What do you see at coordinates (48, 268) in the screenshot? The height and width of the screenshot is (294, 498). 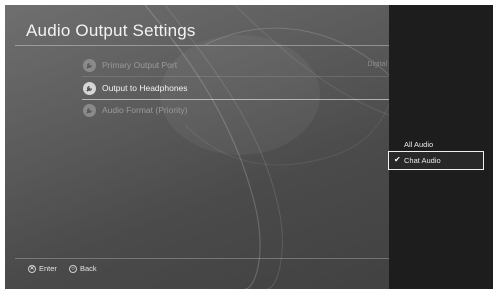 I see `enter-label: Enter` at bounding box center [48, 268].